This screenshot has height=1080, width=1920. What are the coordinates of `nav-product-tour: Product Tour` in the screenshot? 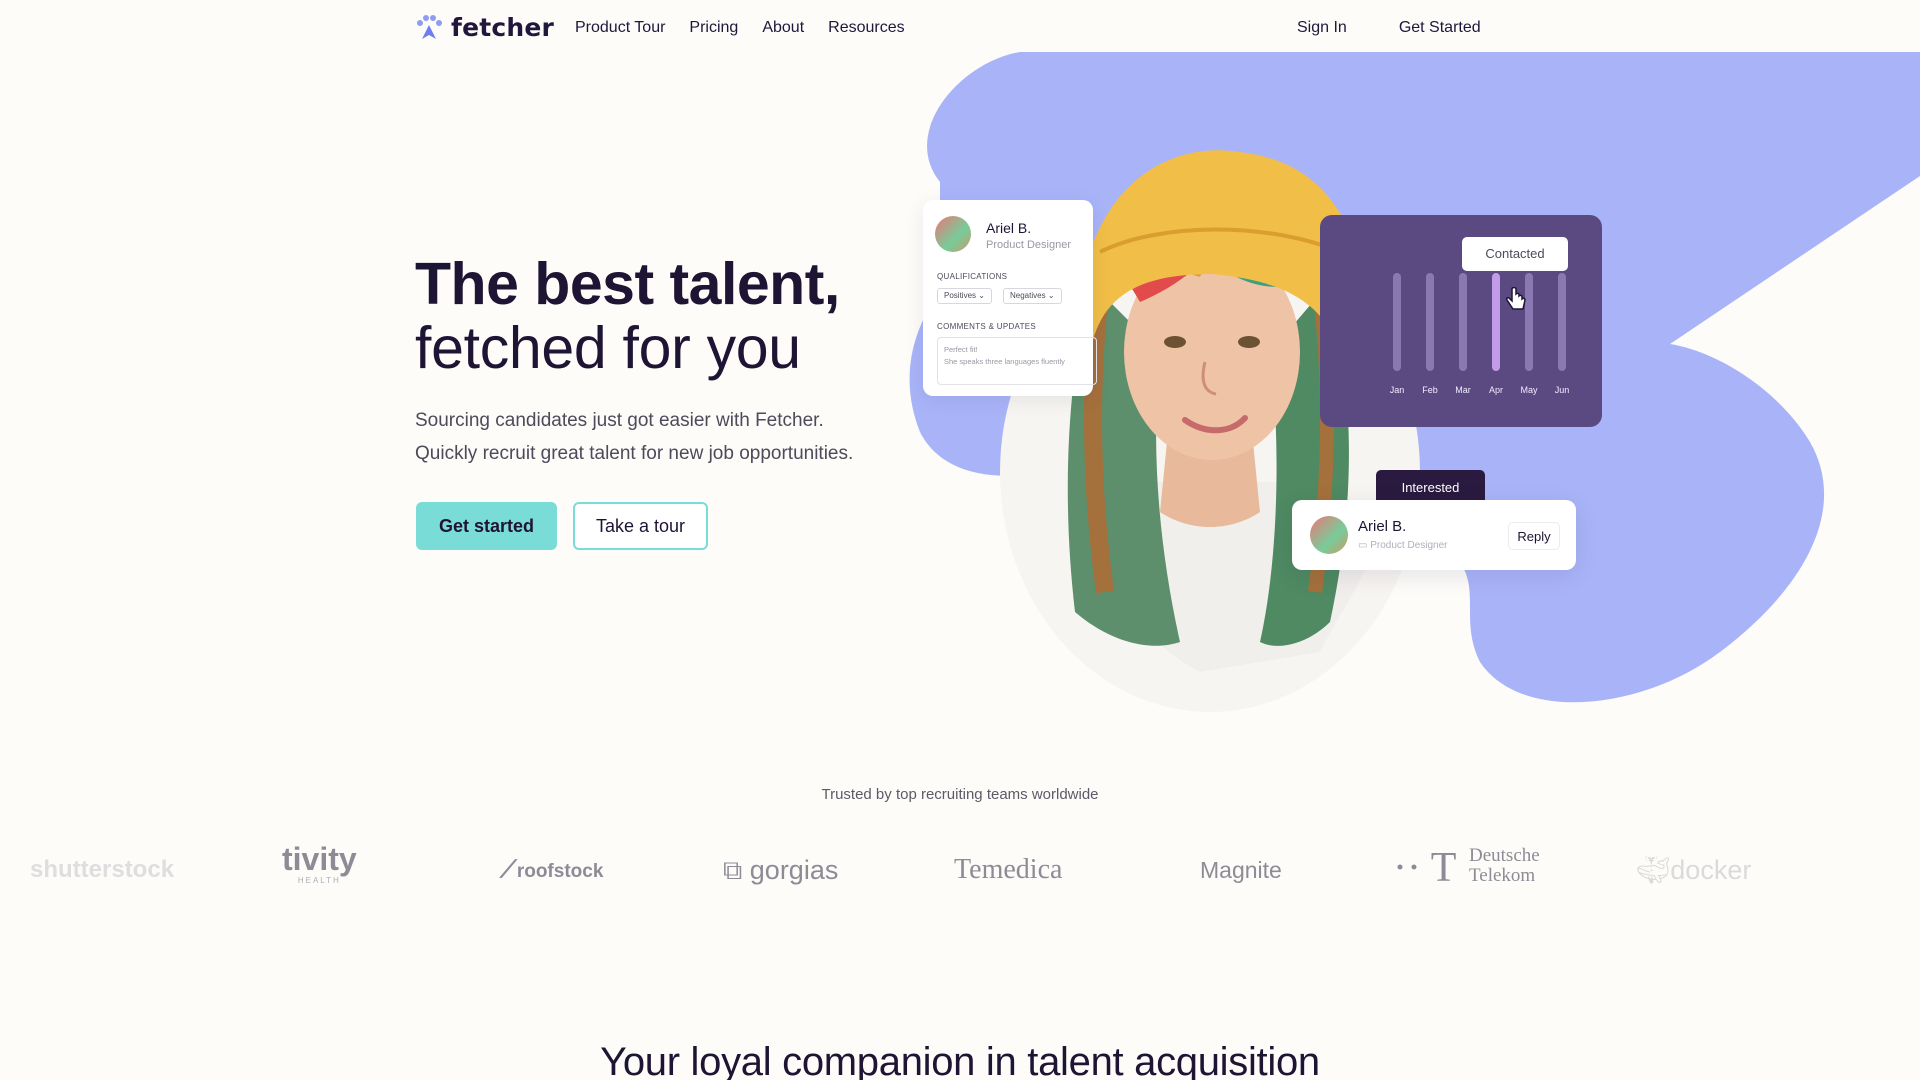 It's located at (620, 28).